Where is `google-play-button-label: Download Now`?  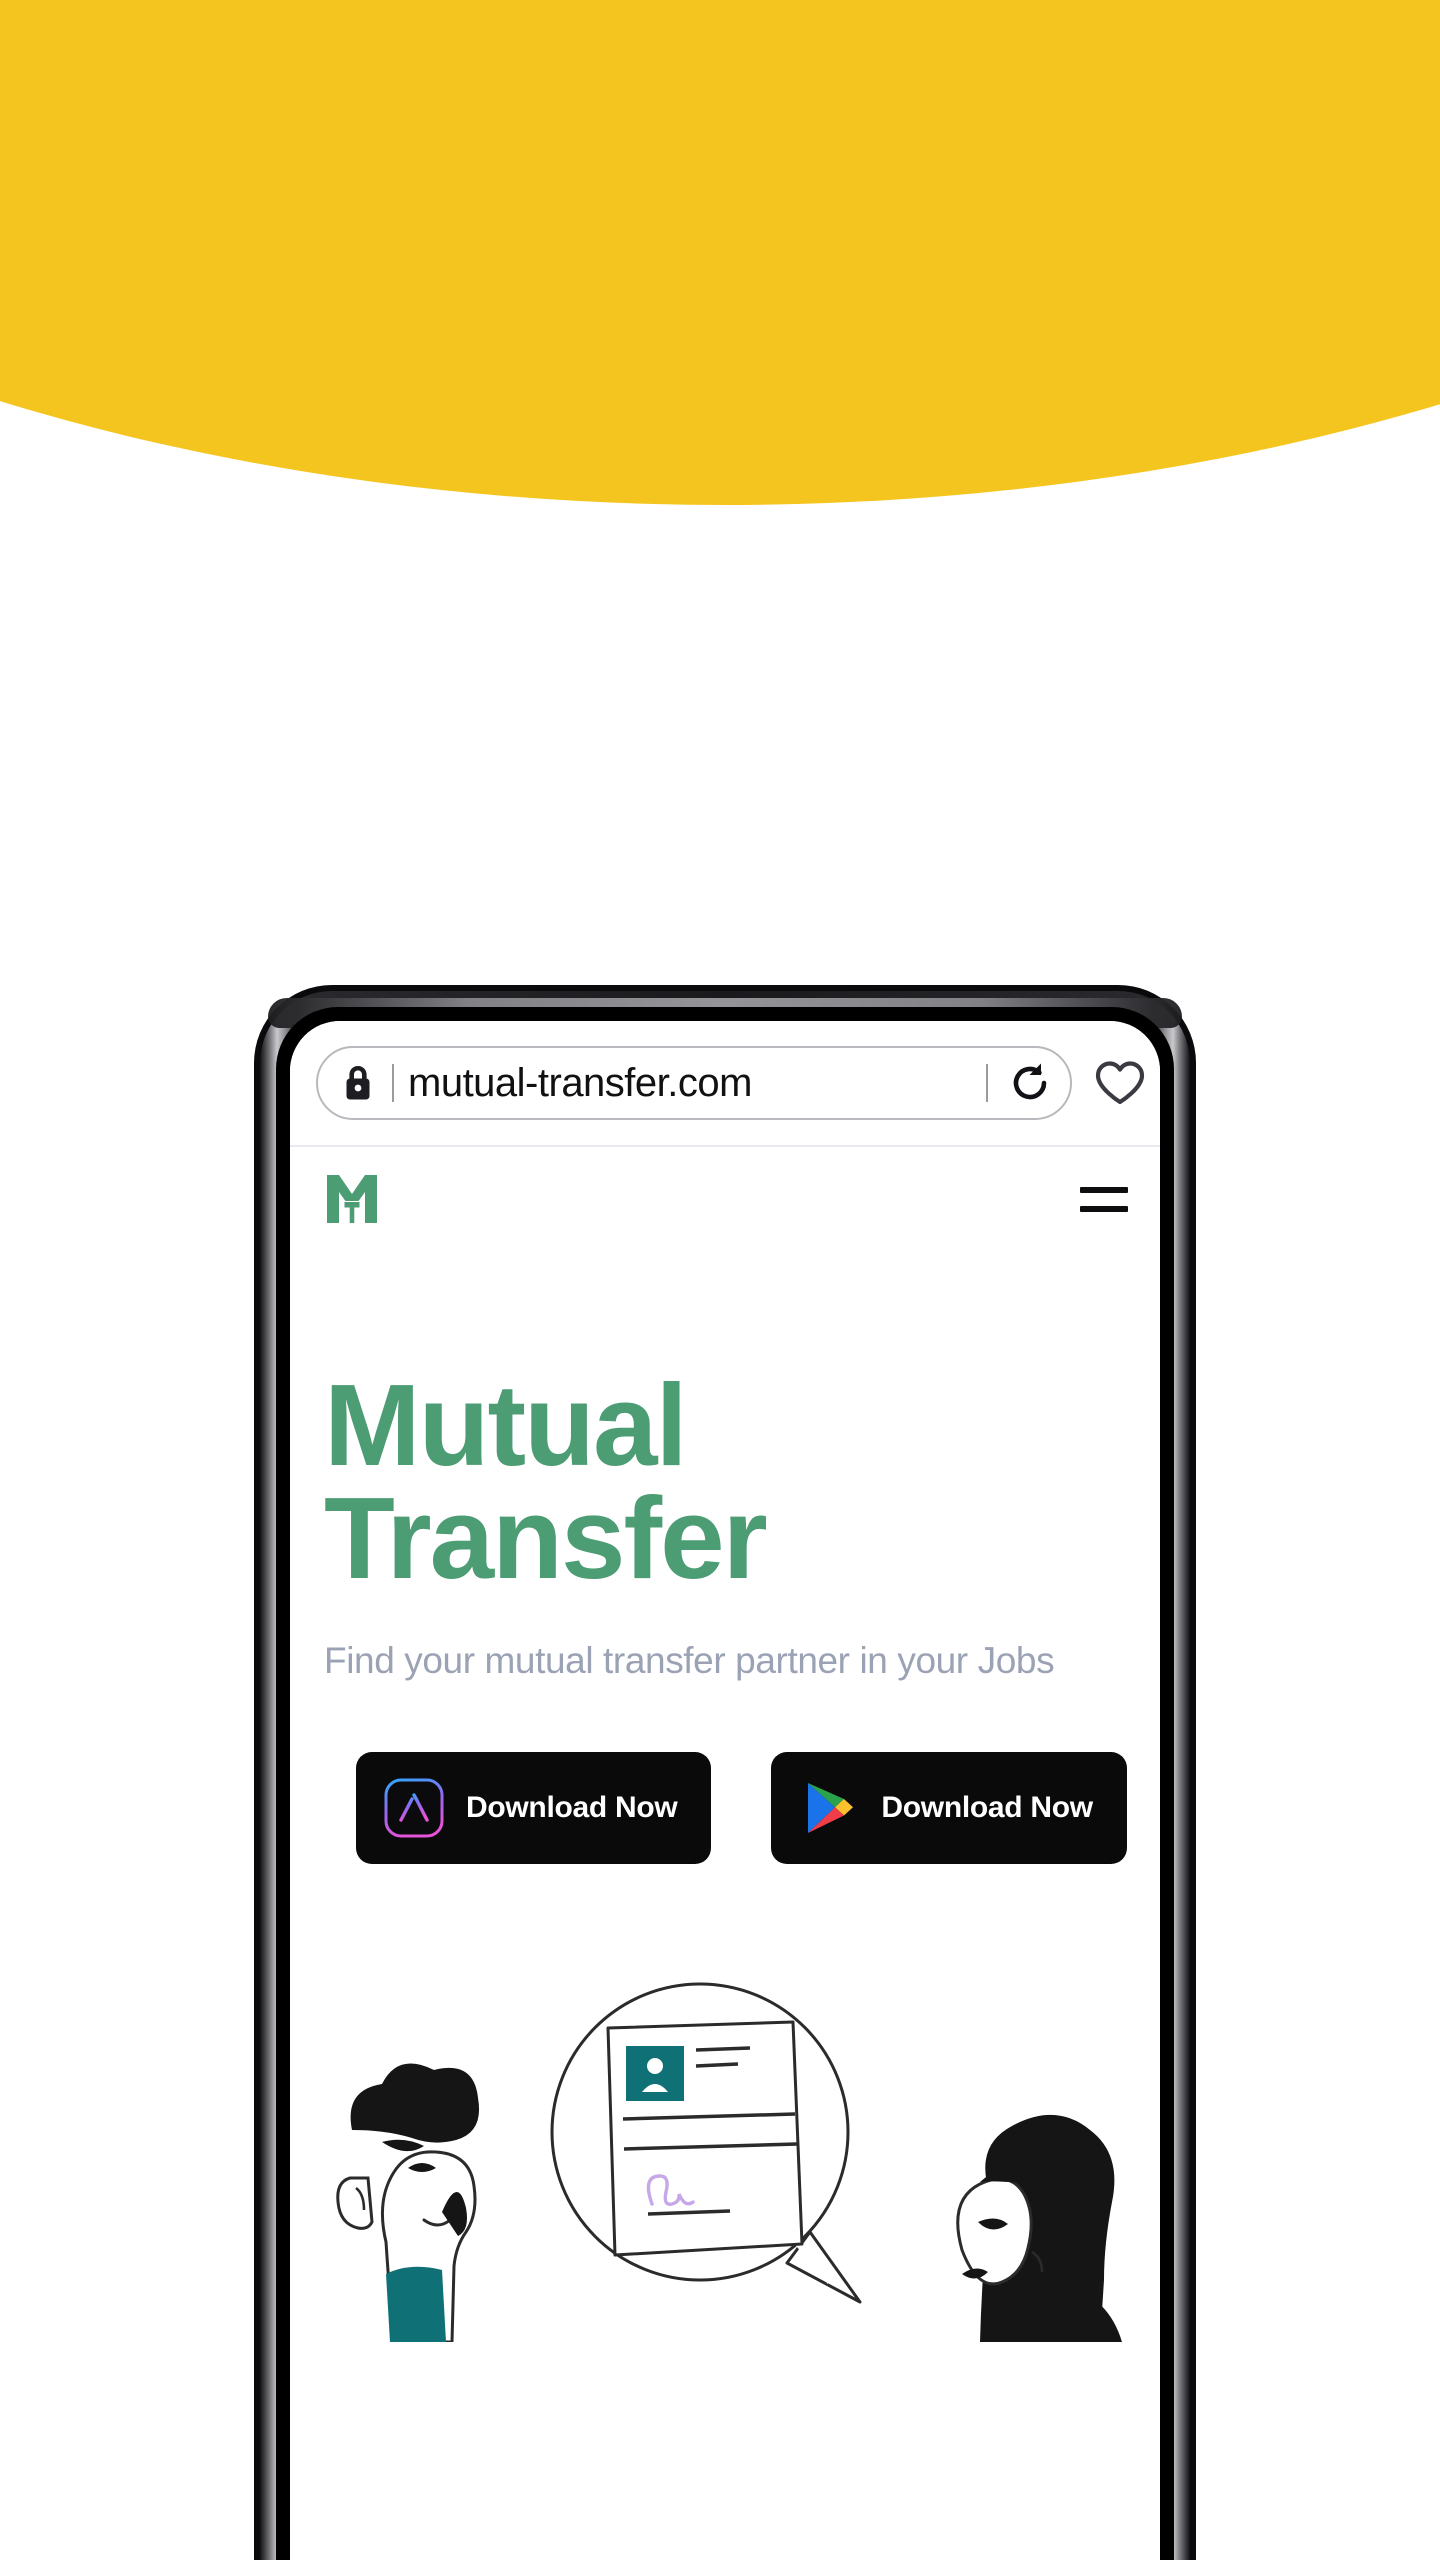 google-play-button-label: Download Now is located at coordinates (987, 1808).